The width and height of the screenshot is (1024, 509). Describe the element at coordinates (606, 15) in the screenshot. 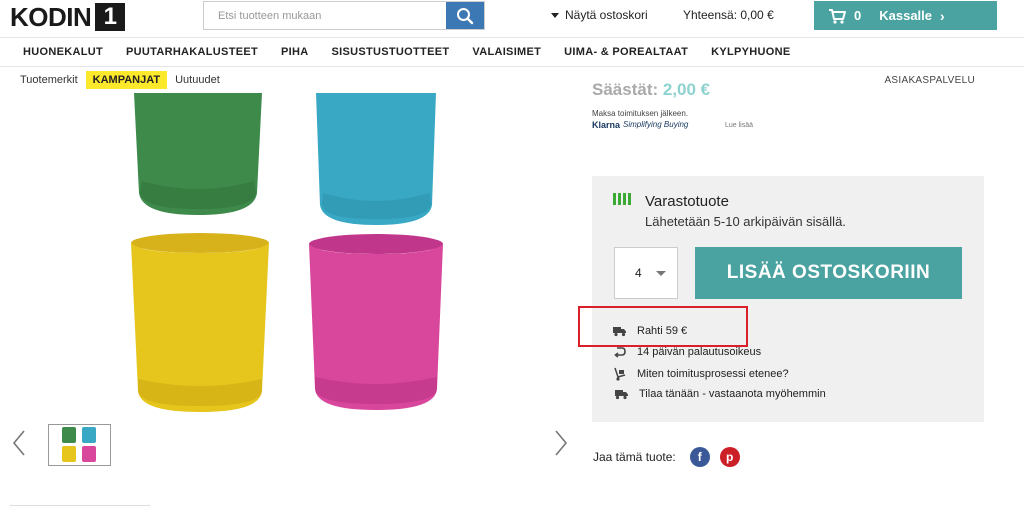

I see `show-cart-label: Näytä ostoskori` at that location.